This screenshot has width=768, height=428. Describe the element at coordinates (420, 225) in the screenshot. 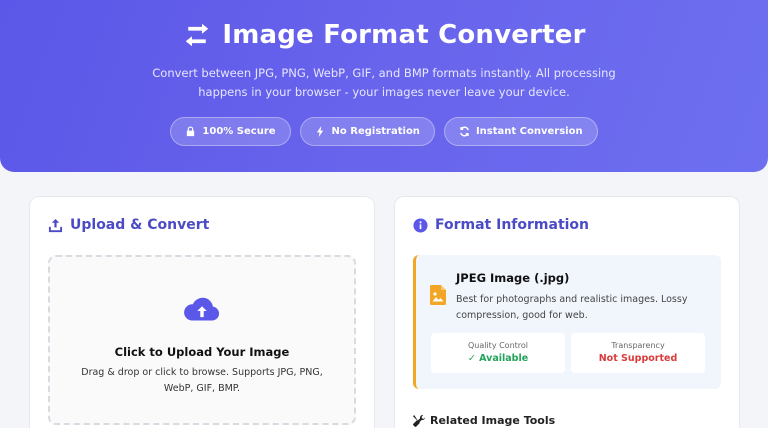

I see `info-icon` at that location.